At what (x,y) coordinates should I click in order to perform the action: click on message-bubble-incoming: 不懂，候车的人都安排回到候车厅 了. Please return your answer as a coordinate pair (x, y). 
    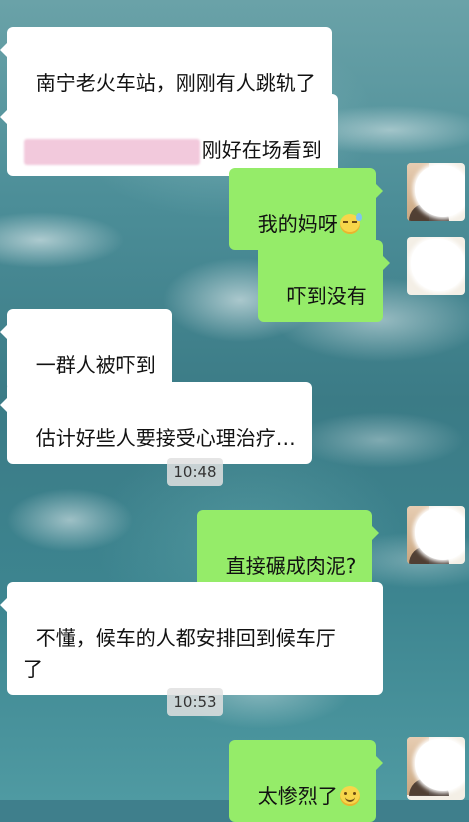
    Looking at the image, I should click on (191, 638).